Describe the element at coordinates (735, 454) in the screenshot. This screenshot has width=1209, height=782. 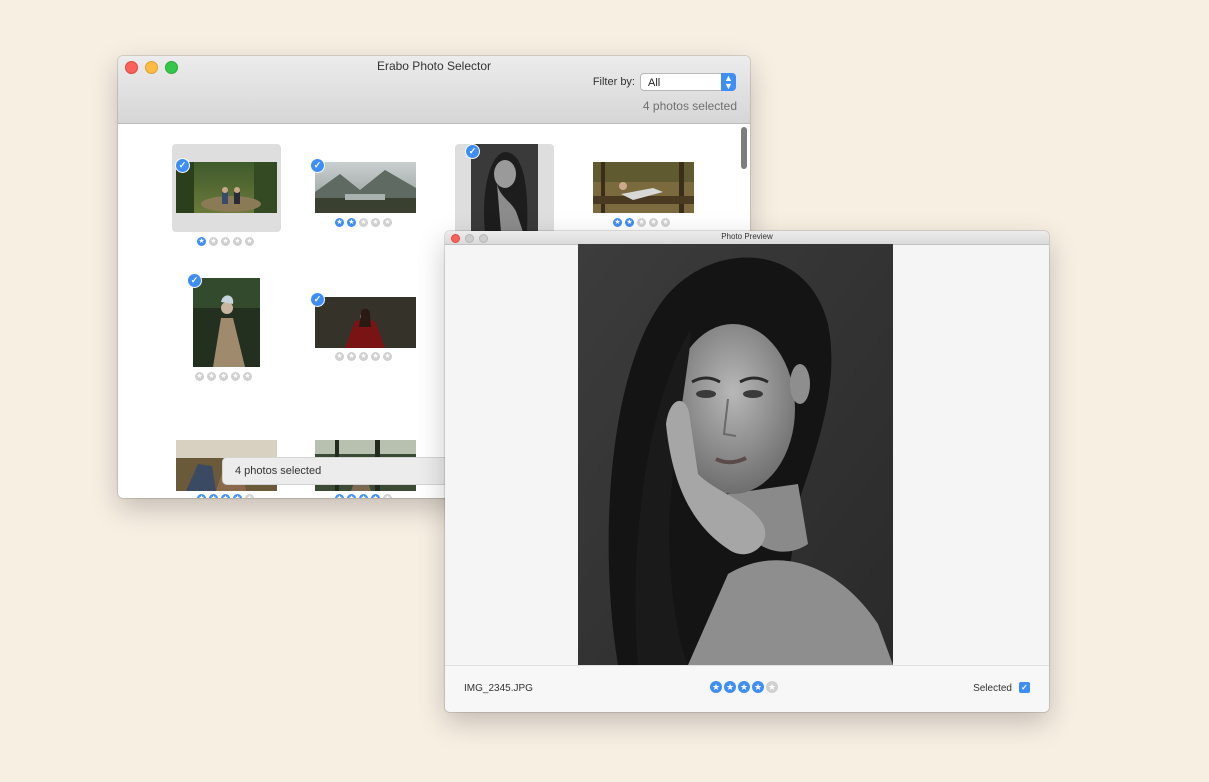
I see `preview-photo` at that location.